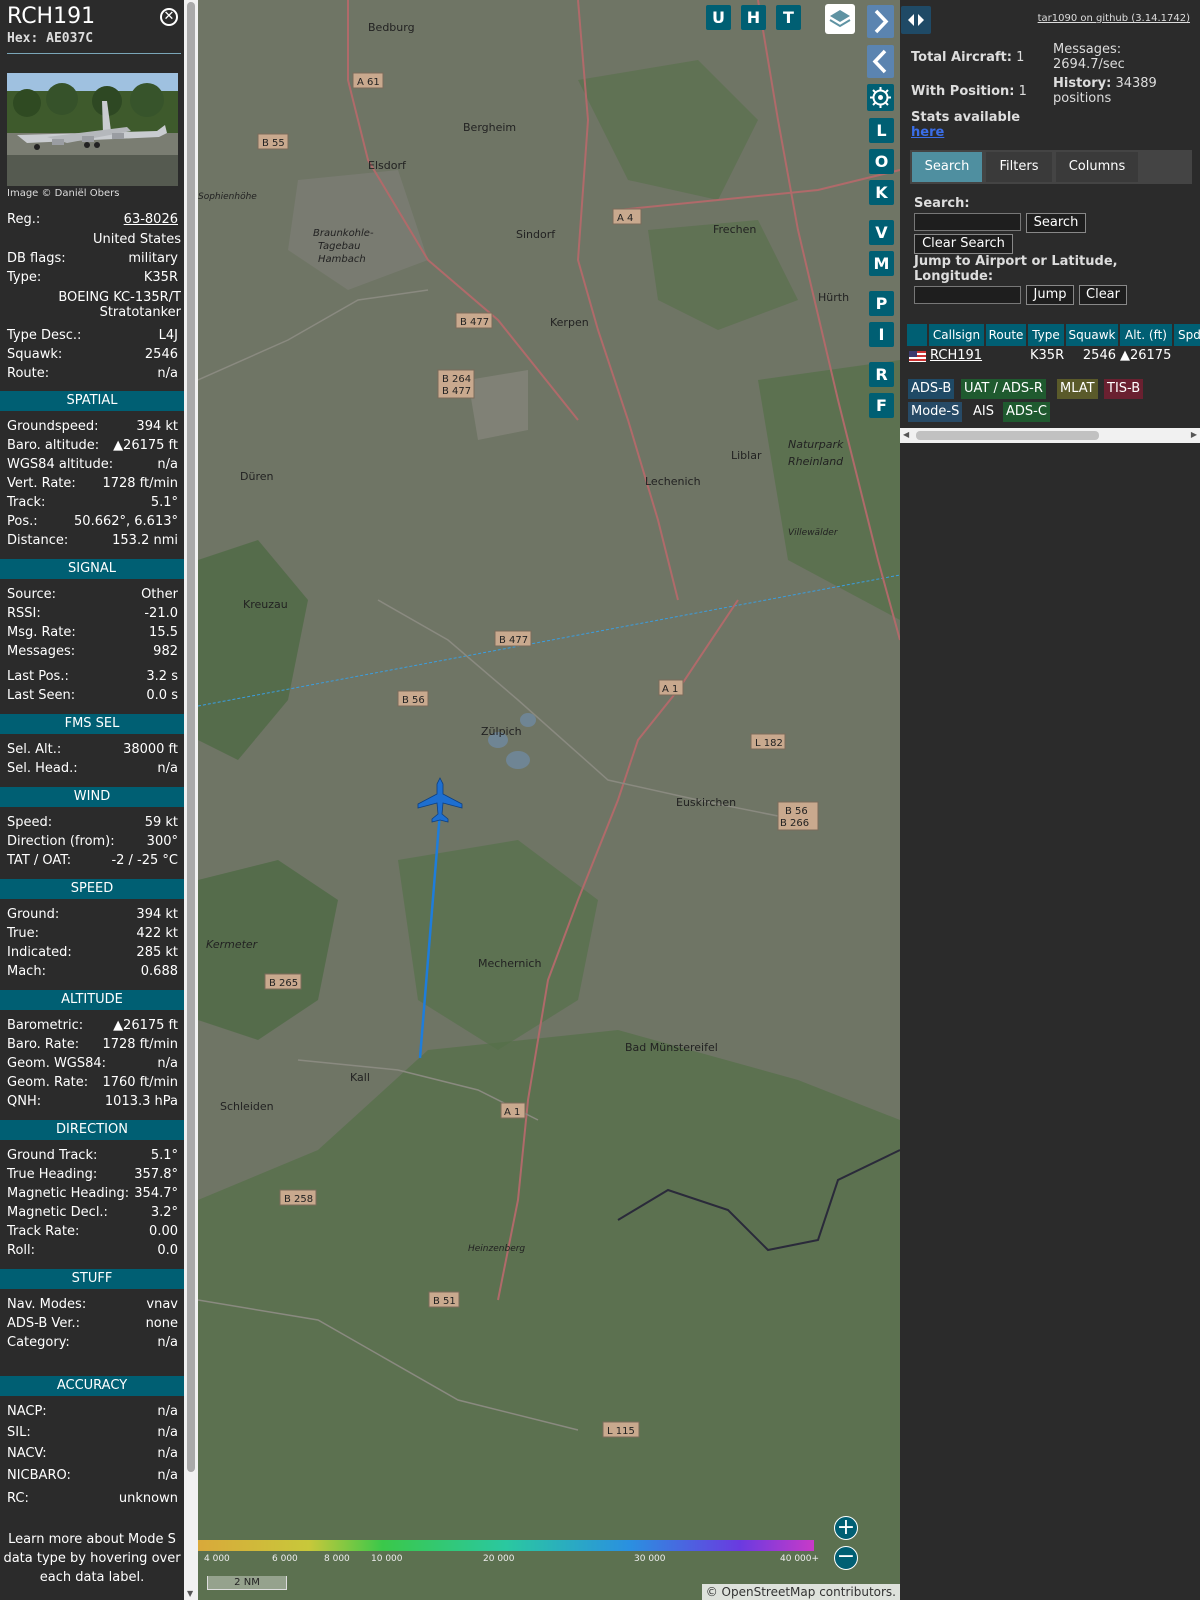 This screenshot has height=1600, width=1200. Describe the element at coordinates (136, 239) in the screenshot. I see `country: United States` at that location.